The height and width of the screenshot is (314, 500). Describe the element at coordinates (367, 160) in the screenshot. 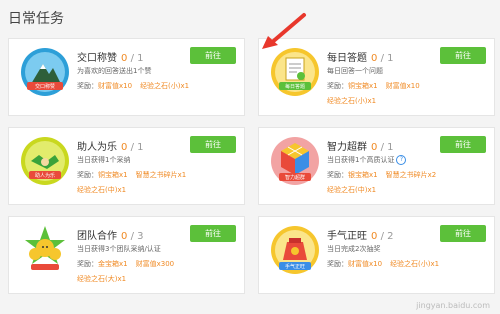

I see `task-description: 当日获得1个高质认证?` at that location.